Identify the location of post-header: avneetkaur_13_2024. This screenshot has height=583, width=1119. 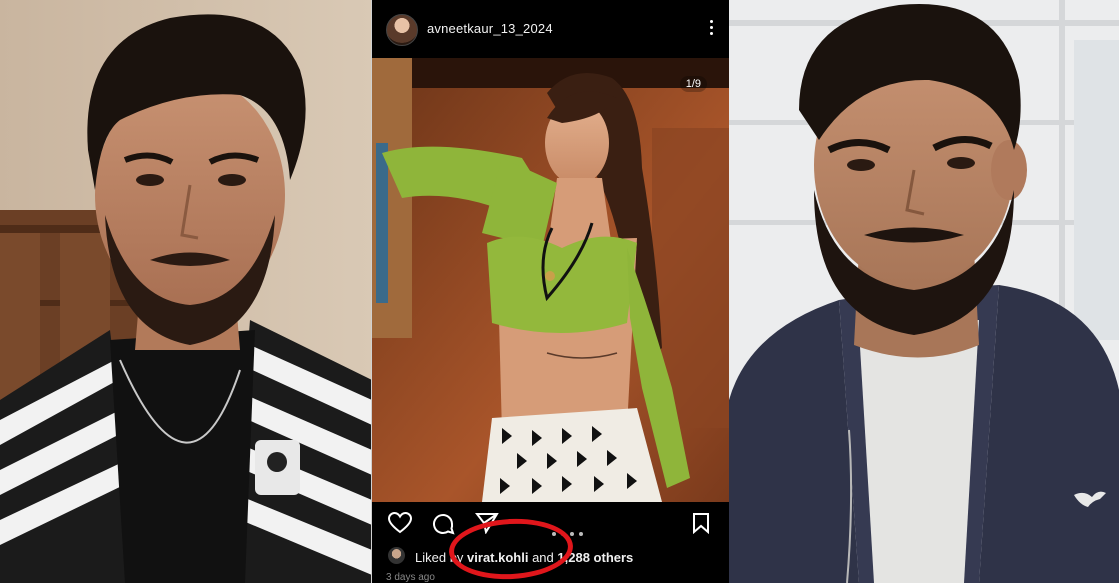
(550, 29).